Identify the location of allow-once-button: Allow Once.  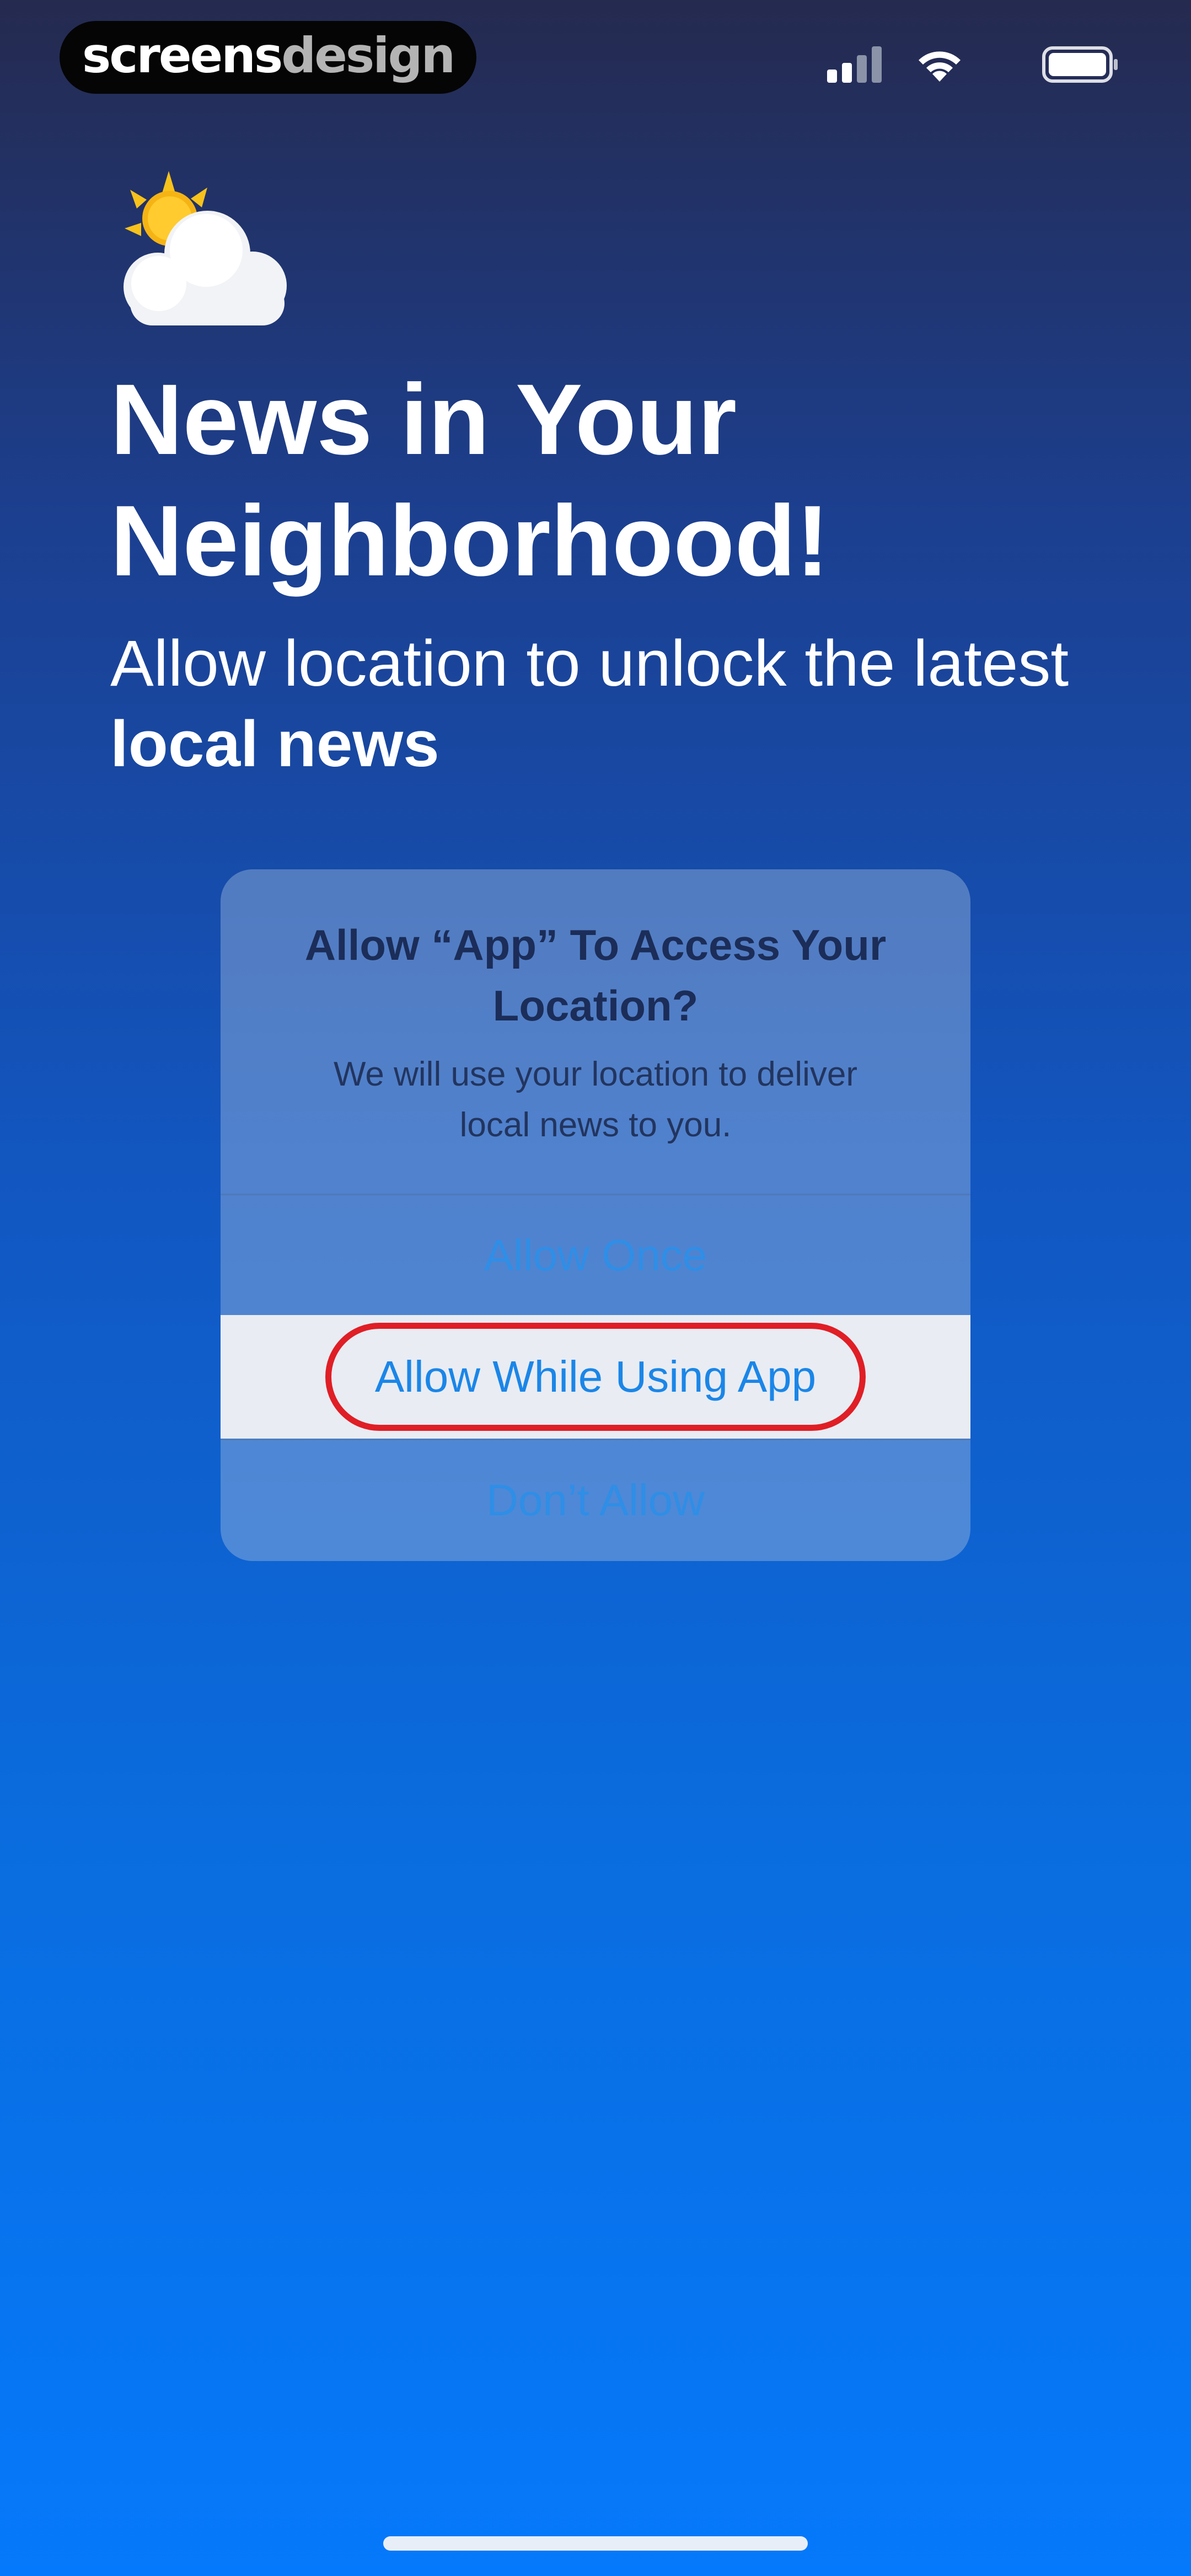
(595, 1254).